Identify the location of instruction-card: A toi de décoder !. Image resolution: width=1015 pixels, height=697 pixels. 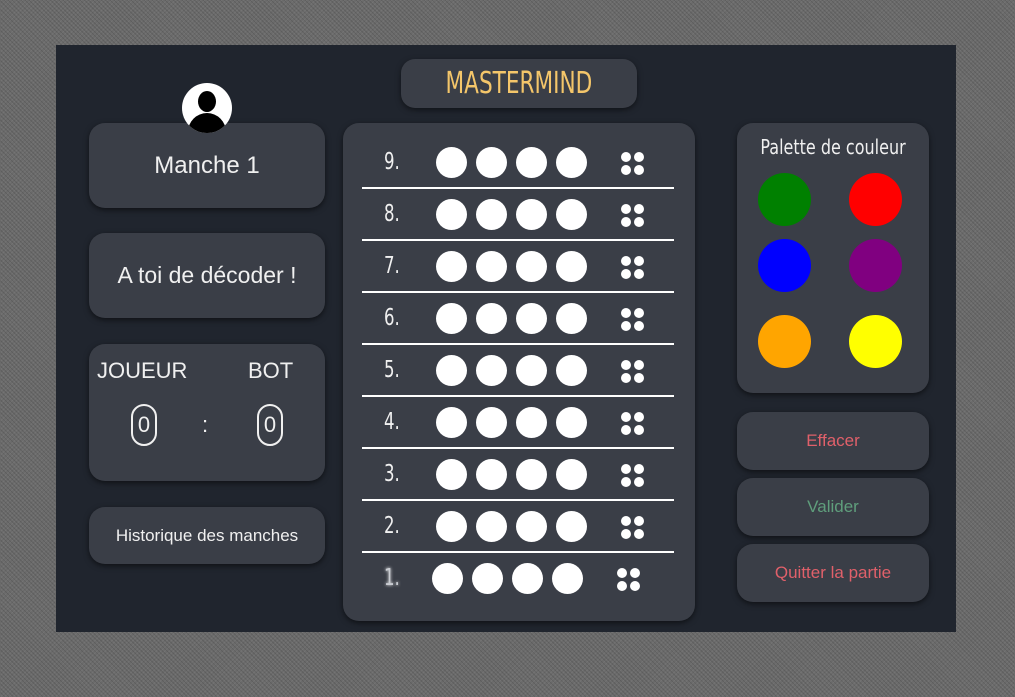
(207, 275).